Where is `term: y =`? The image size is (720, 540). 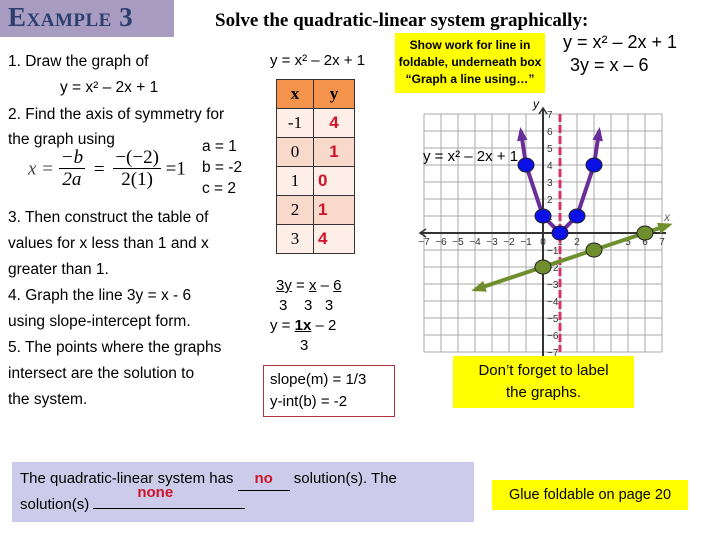 term: y = is located at coordinates (282, 325).